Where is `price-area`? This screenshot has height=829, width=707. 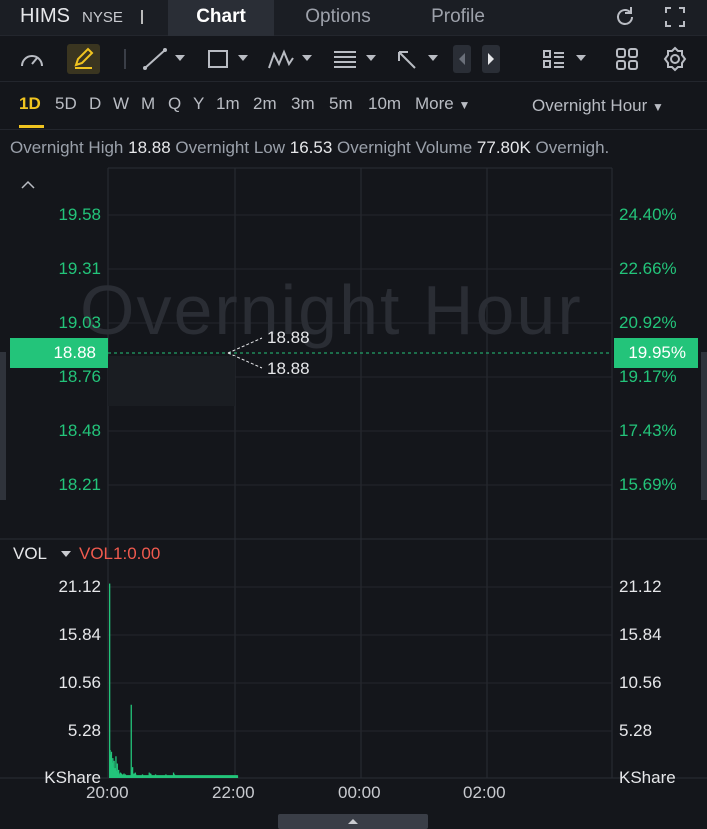 price-area is located at coordinates (171, 381).